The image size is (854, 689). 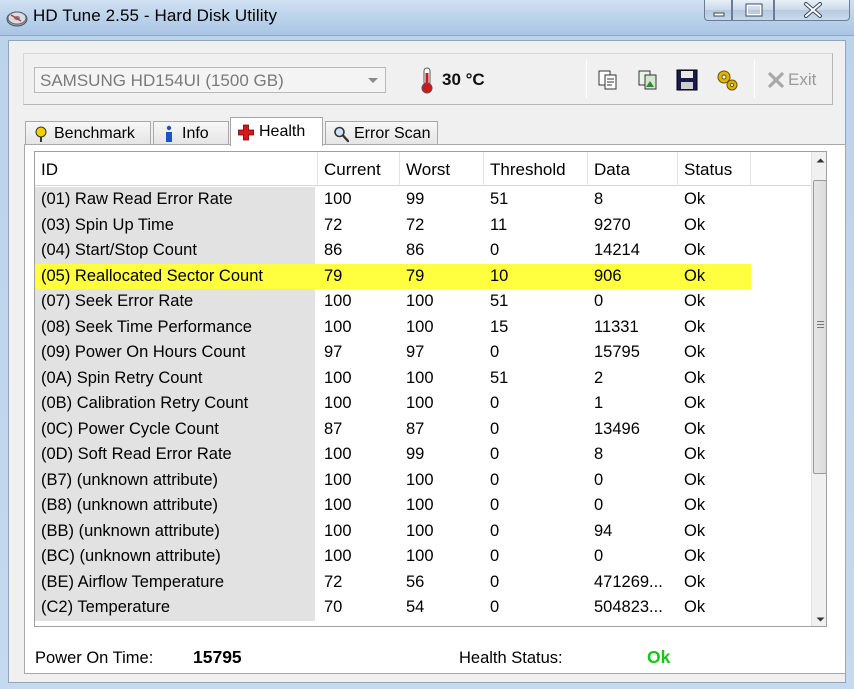 What do you see at coordinates (617, 250) in the screenshot?
I see `cell-data: 14214` at bounding box center [617, 250].